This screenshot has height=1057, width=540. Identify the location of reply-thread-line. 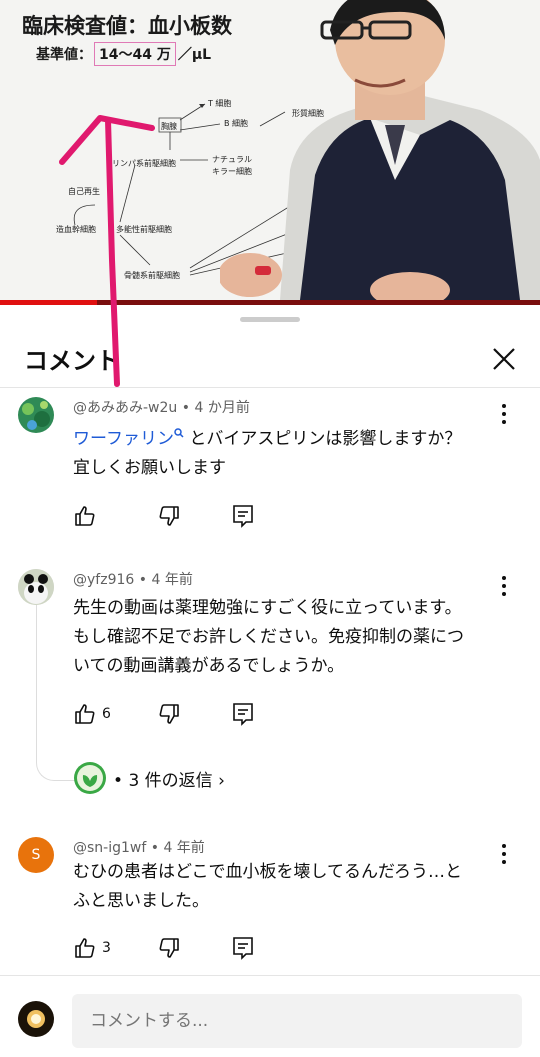
(56, 690).